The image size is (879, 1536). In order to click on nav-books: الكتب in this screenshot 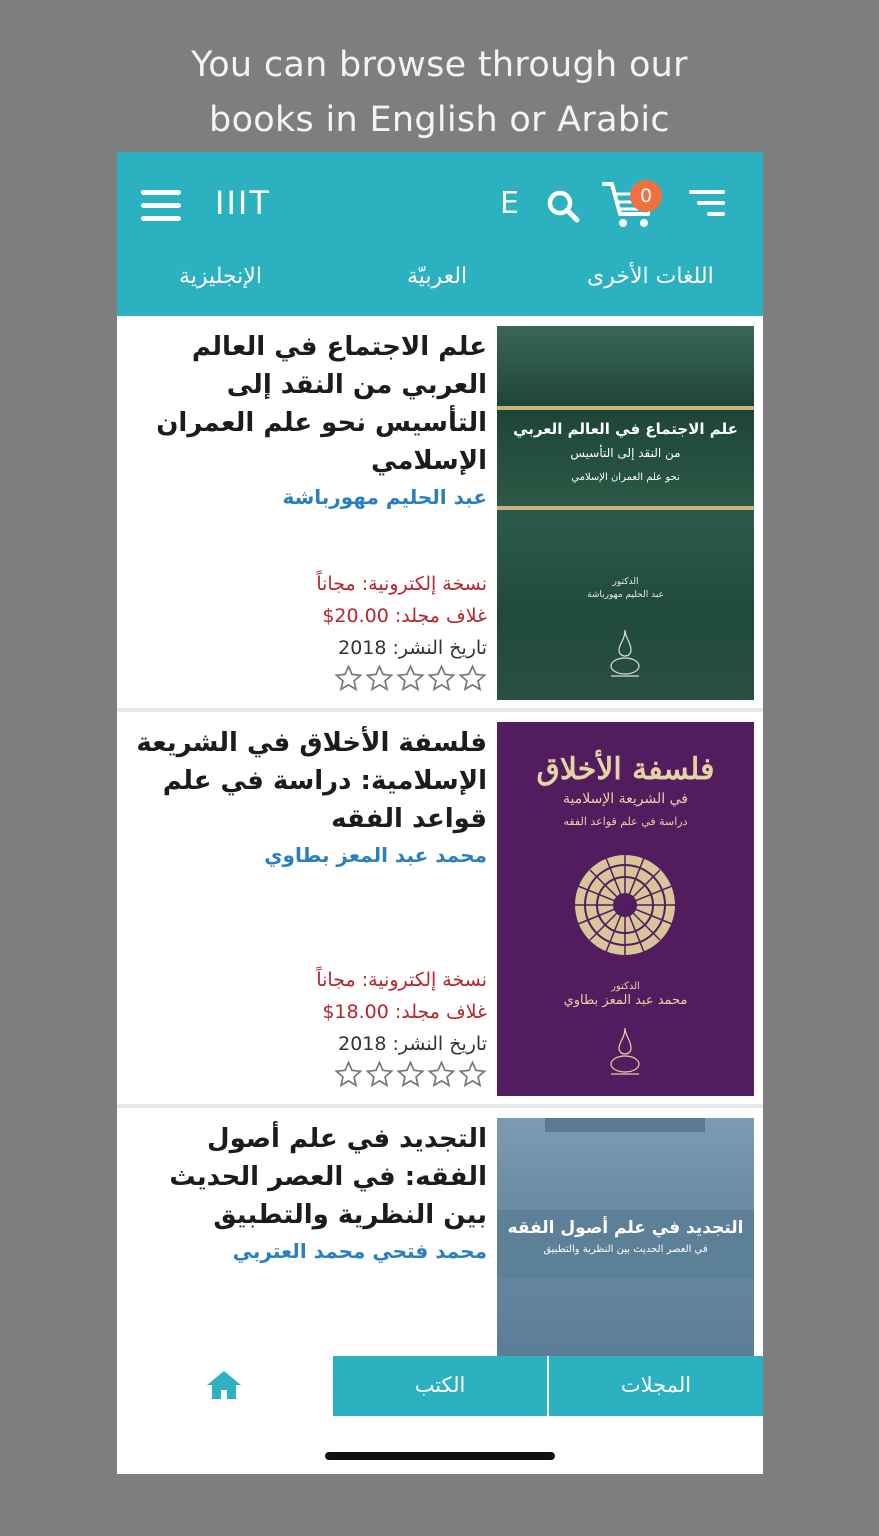, I will do `click(439, 1386)`.